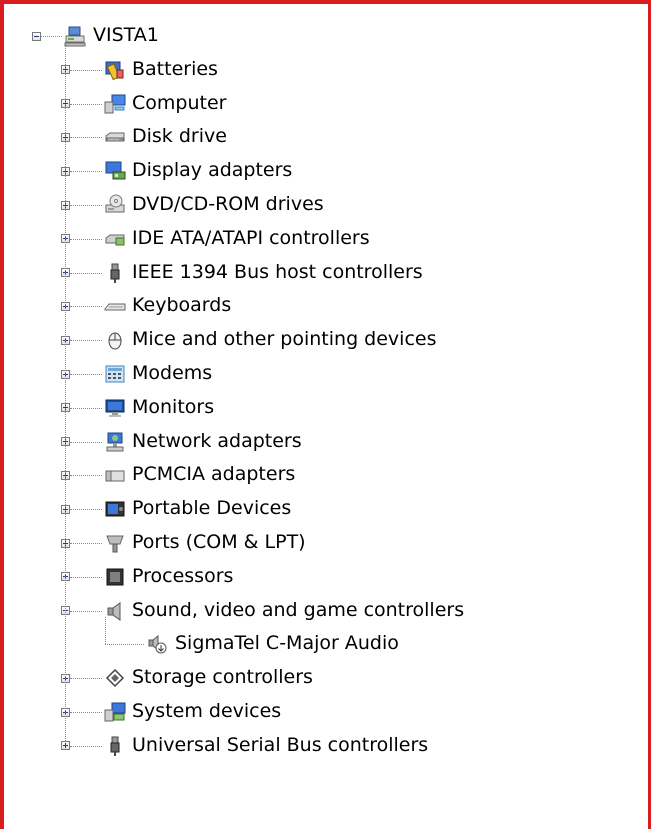  Describe the element at coordinates (251, 237) in the screenshot. I see `tree-item-ide-ata-atapi-controllers-label: IDE ATA/ATAPI controllers` at that location.